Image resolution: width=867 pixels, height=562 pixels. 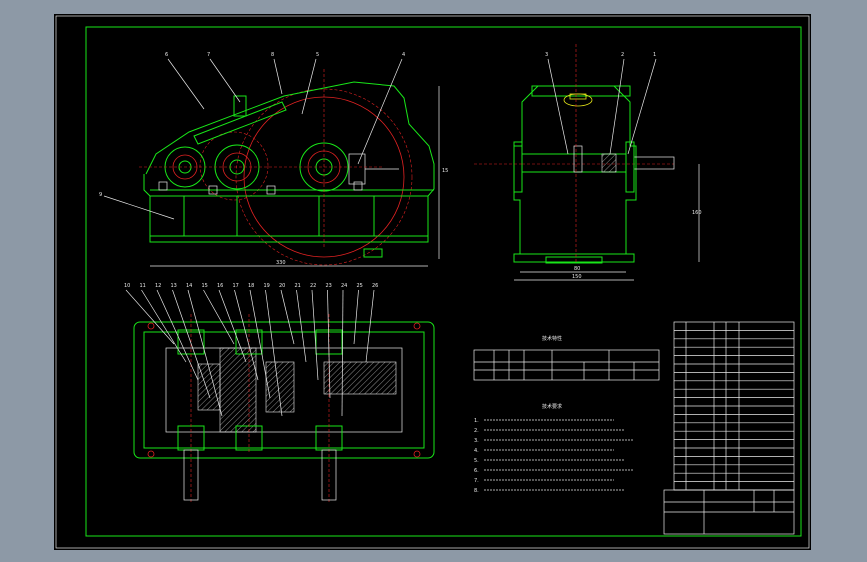 What do you see at coordinates (127, 286) in the screenshot?
I see `plan-label-10: 10` at bounding box center [127, 286].